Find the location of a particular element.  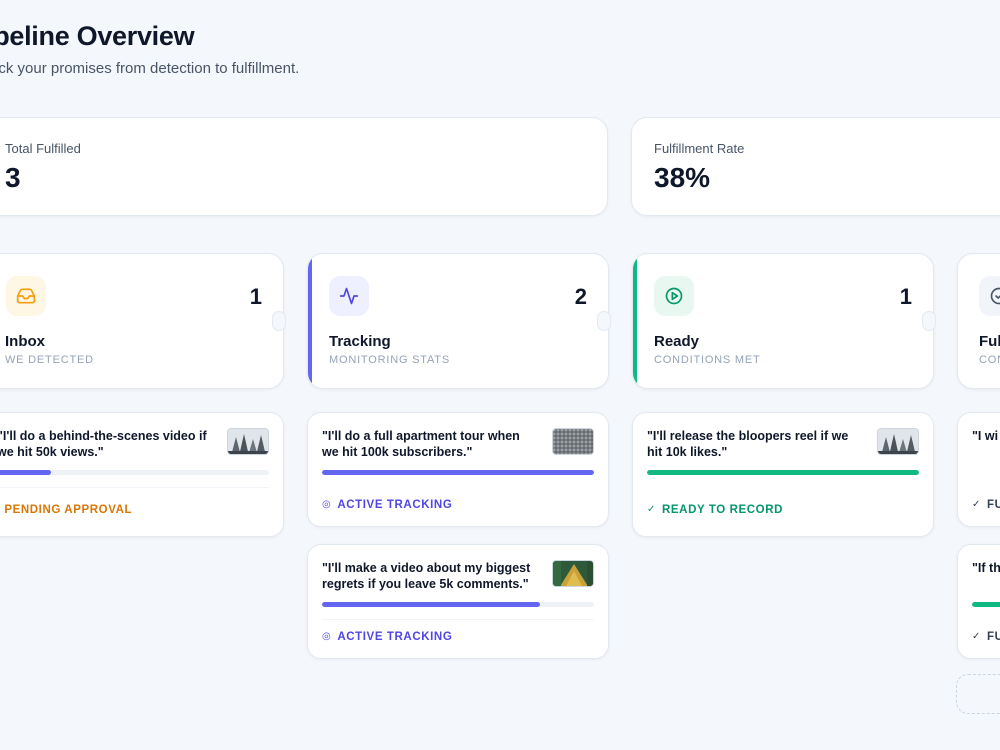

column-header-ready: 1 Ready CONDITIONS MET is located at coordinates (783, 321).